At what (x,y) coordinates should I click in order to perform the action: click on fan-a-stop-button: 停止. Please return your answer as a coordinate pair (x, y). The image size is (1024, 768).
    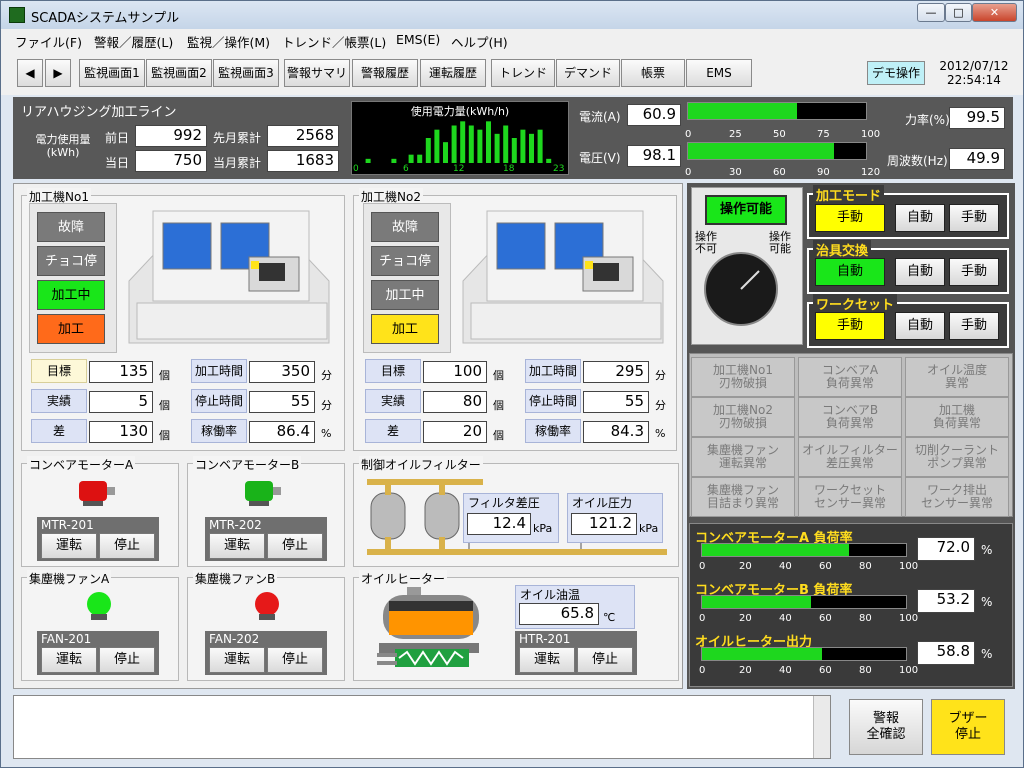
    Looking at the image, I should click on (127, 660).